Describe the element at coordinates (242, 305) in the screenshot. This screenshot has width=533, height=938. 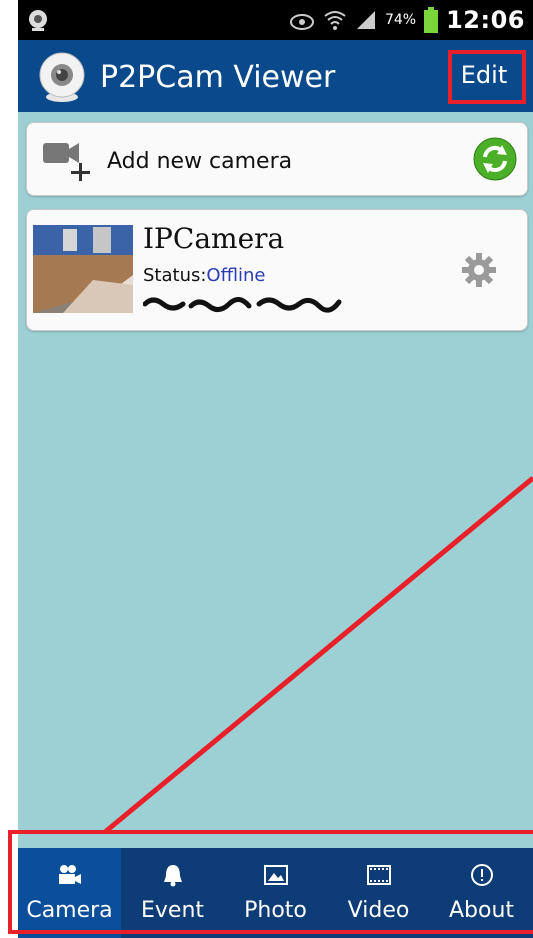
I see `redacted-uid` at that location.